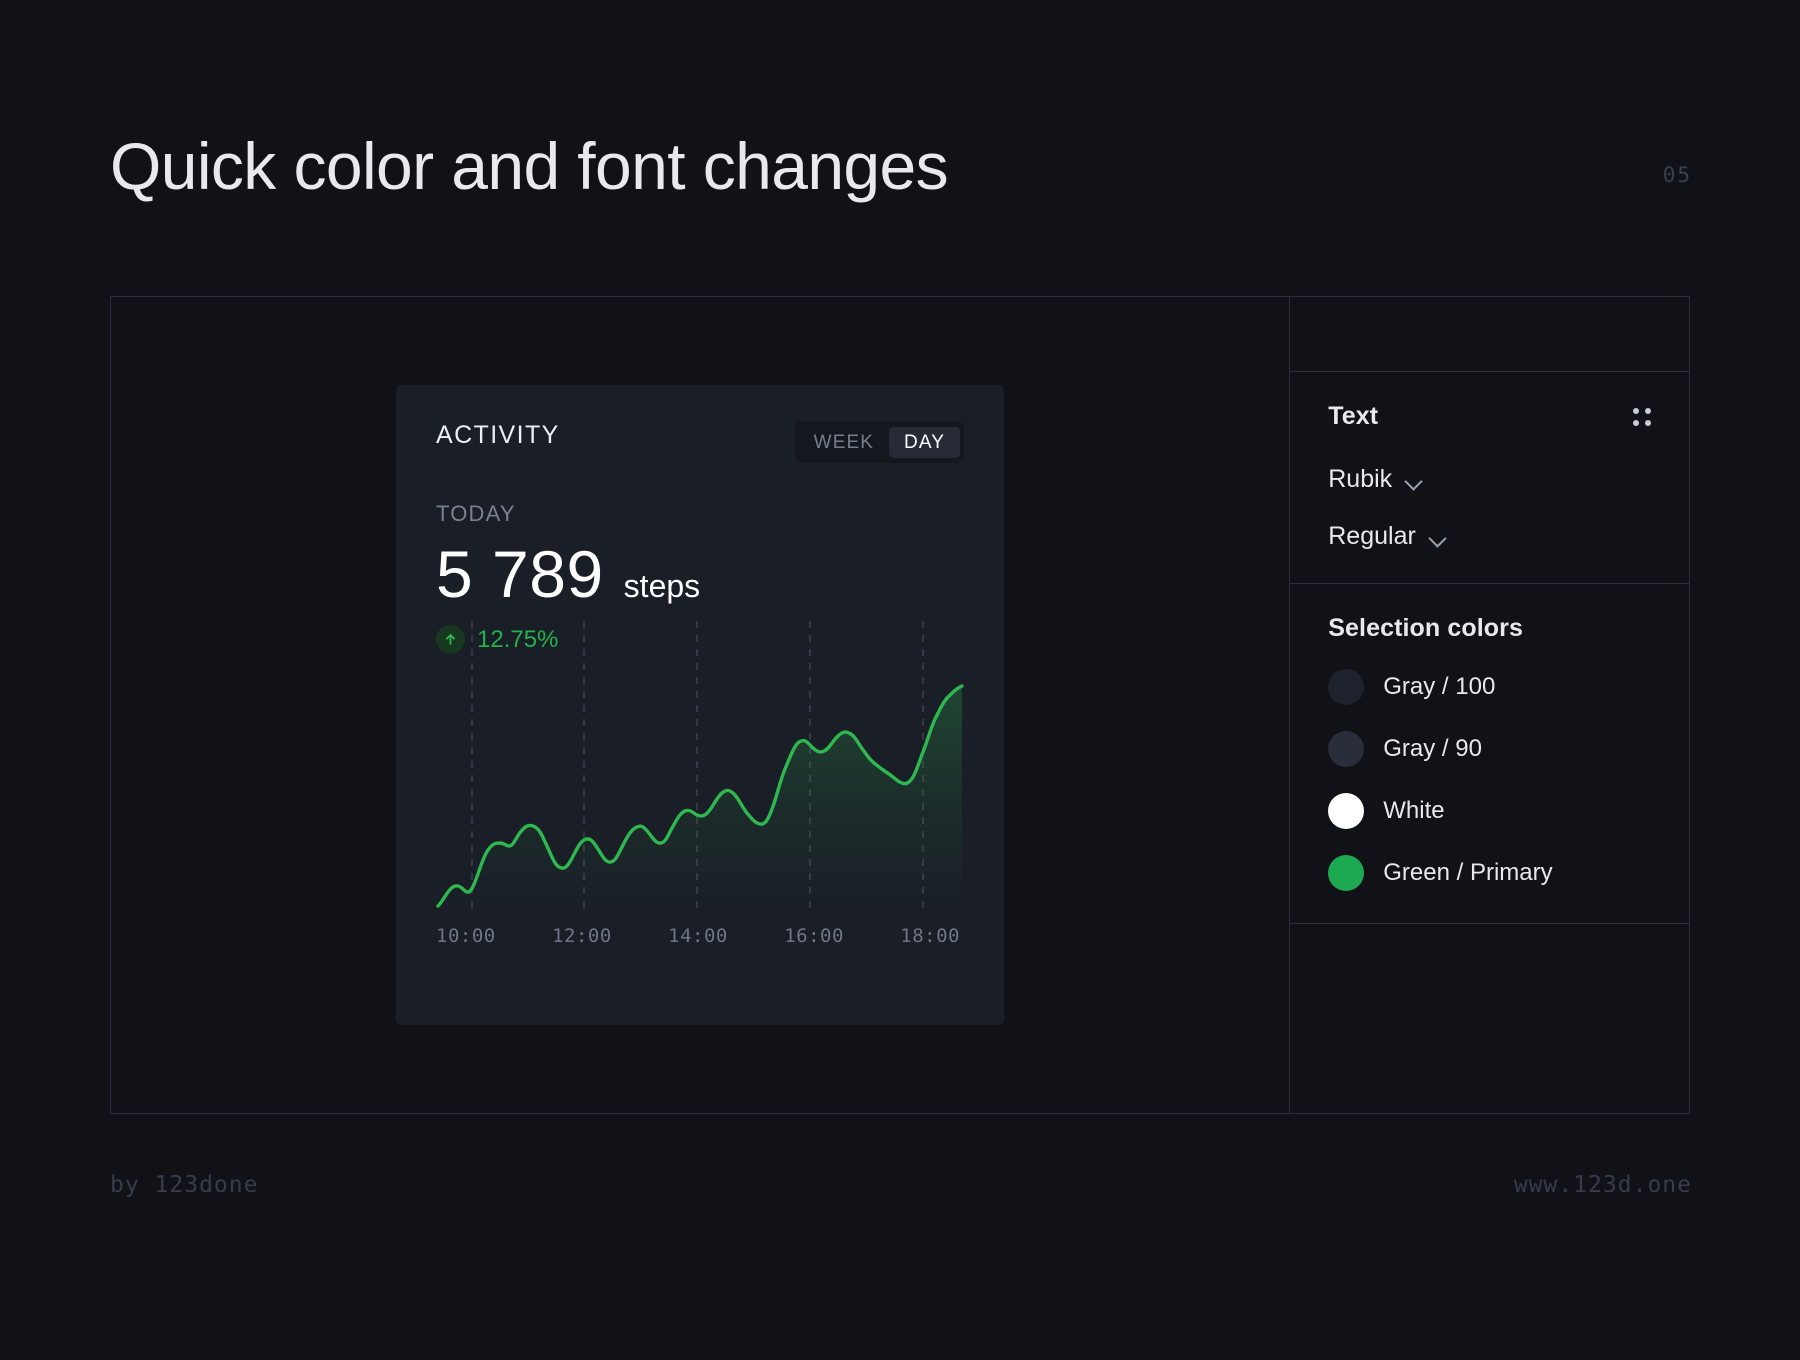 This screenshot has height=1360, width=1800. I want to click on color-swatch-label: Green / Primary, so click(1468, 872).